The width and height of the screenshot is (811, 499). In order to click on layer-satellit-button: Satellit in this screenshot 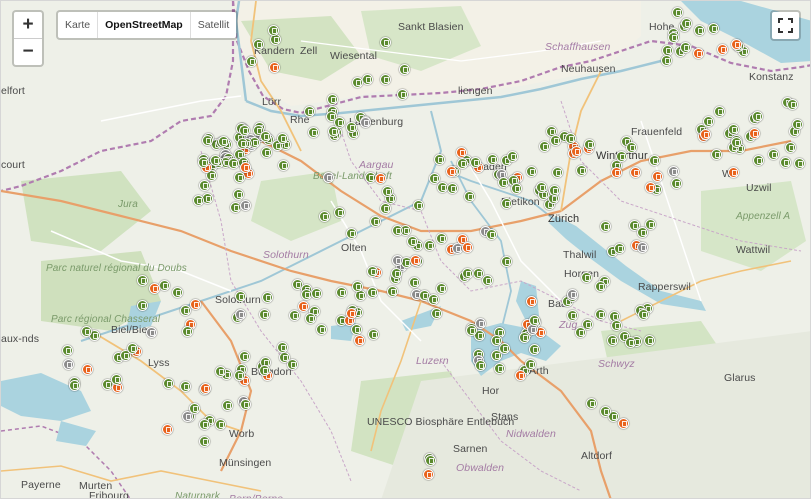, I will do `click(213, 25)`.